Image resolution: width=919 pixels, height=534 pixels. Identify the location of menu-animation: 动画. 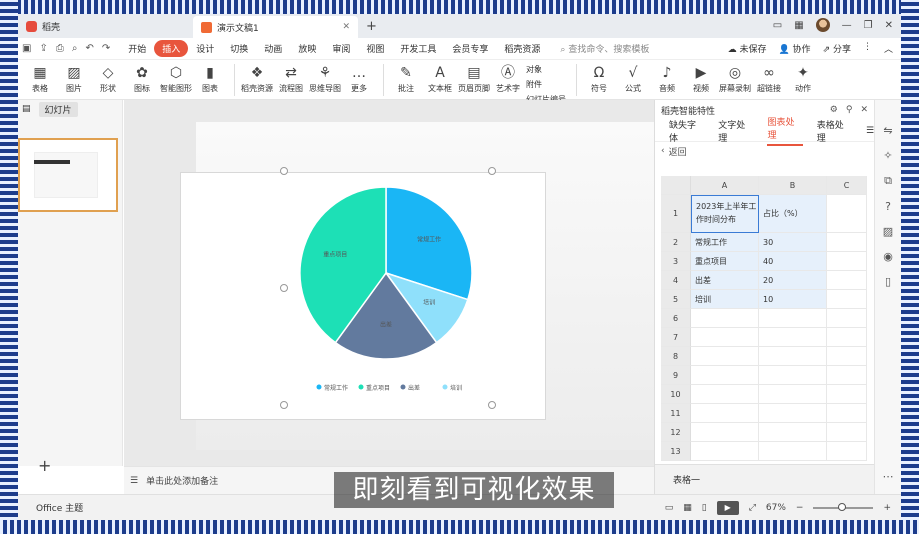
(273, 48).